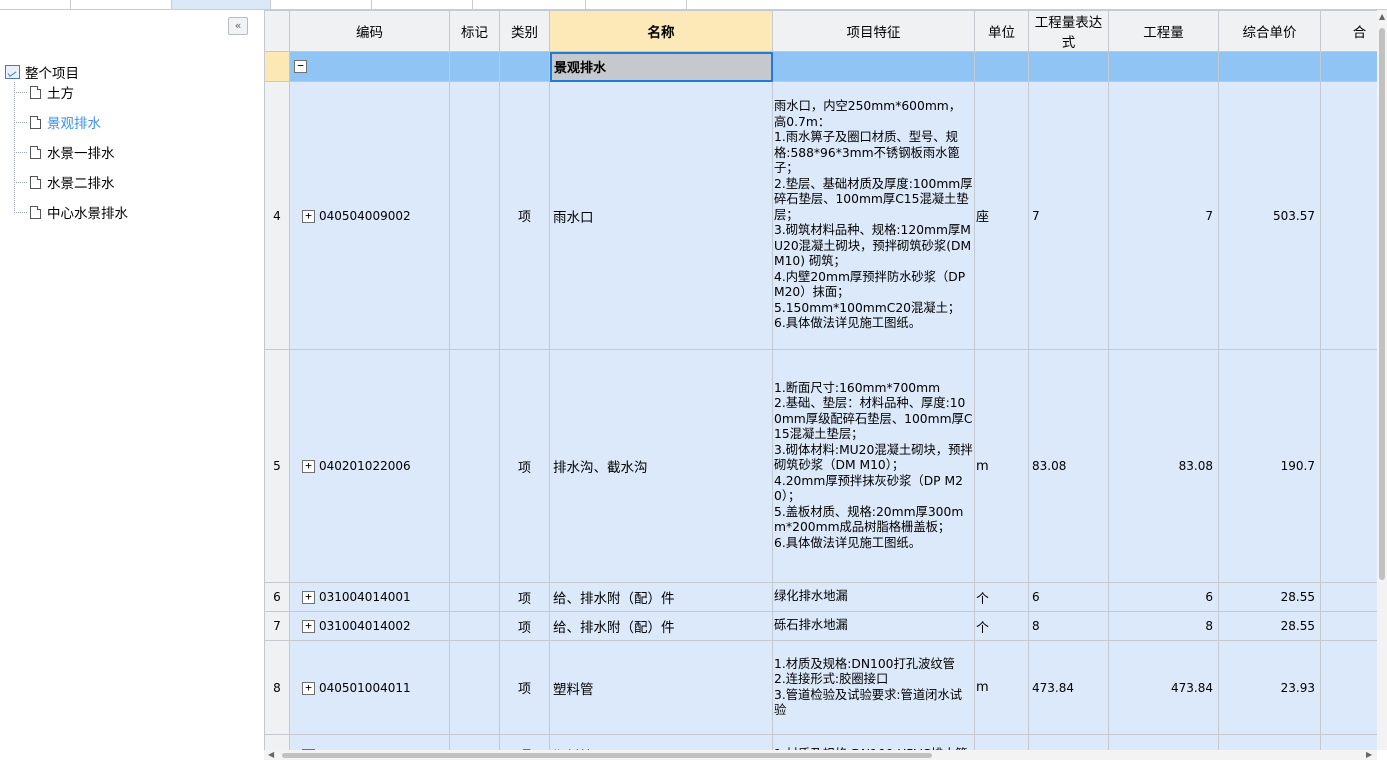  What do you see at coordinates (1369, 754) in the screenshot?
I see `scroll-right-icon: ▶` at bounding box center [1369, 754].